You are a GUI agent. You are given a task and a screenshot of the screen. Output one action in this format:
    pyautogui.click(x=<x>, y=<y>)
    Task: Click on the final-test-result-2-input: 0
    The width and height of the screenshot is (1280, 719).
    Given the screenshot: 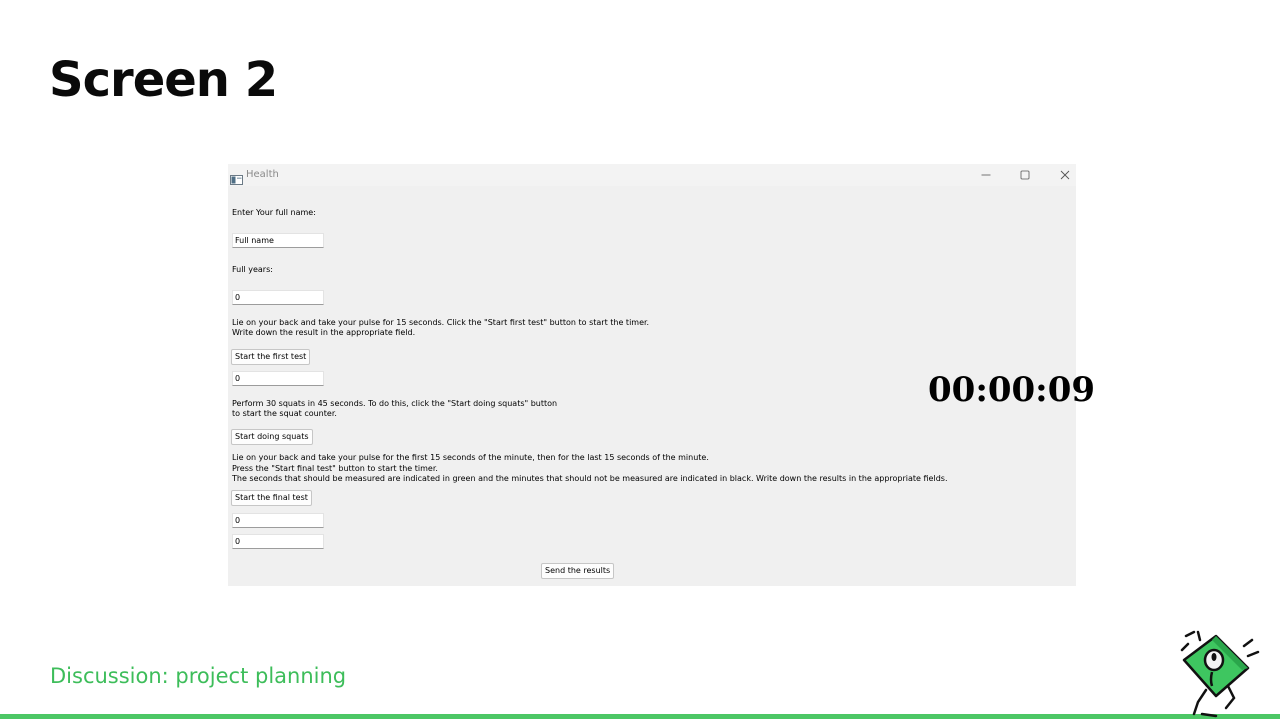 What is the action you would take?
    pyautogui.click(x=278, y=541)
    